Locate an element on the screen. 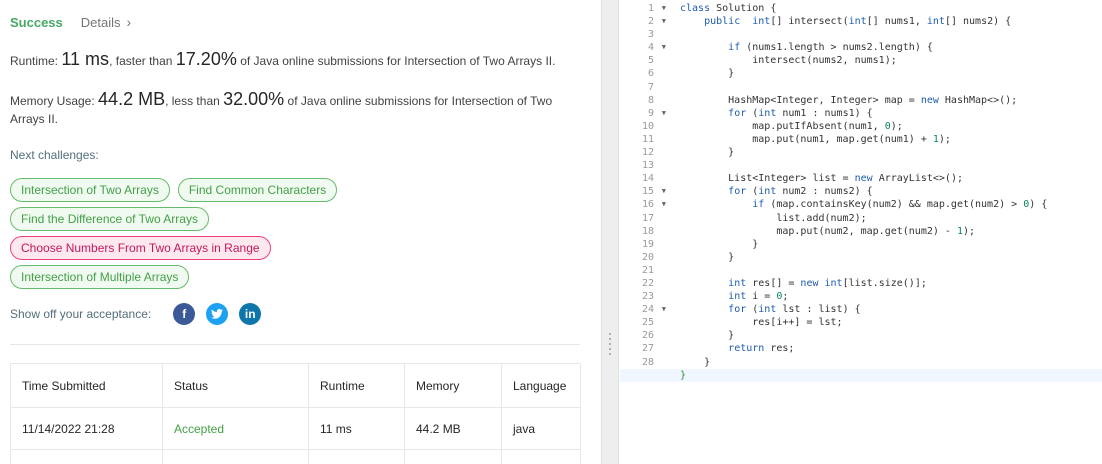  challenge-chip-hard: Choose Numbers From Two Arrays in Range is located at coordinates (140, 248).